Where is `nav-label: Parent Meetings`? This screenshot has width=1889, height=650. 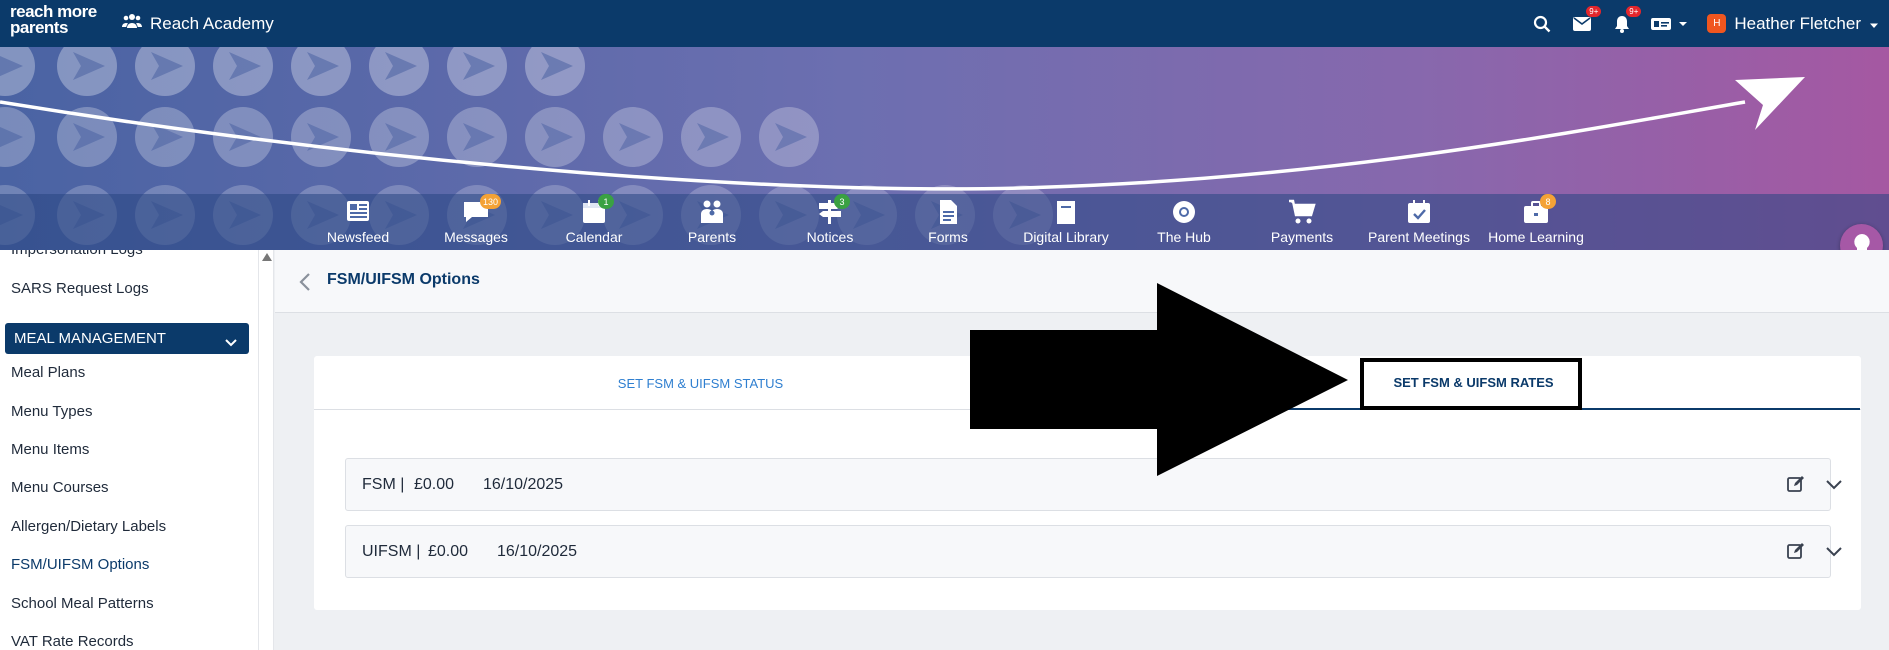
nav-label: Parent Meetings is located at coordinates (1419, 237).